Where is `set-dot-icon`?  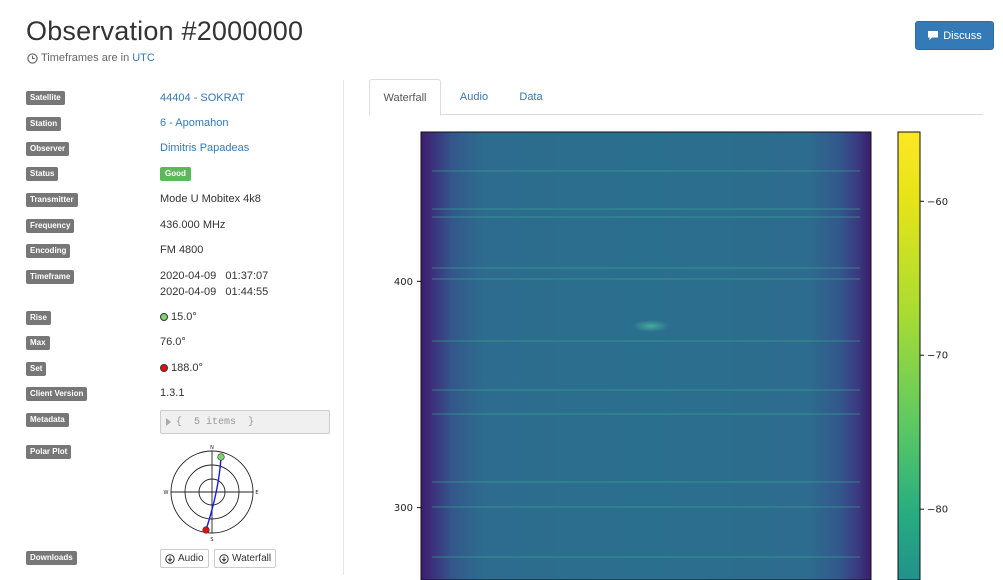
set-dot-icon is located at coordinates (164, 368).